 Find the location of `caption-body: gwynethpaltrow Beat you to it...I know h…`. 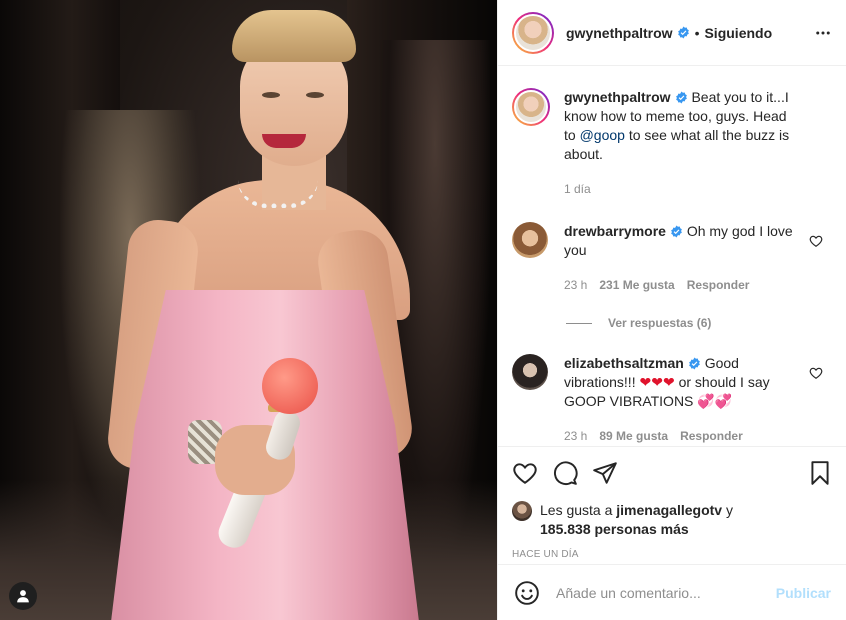

caption-body: gwynethpaltrow Beat you to it...I know h… is located at coordinates (679, 143).